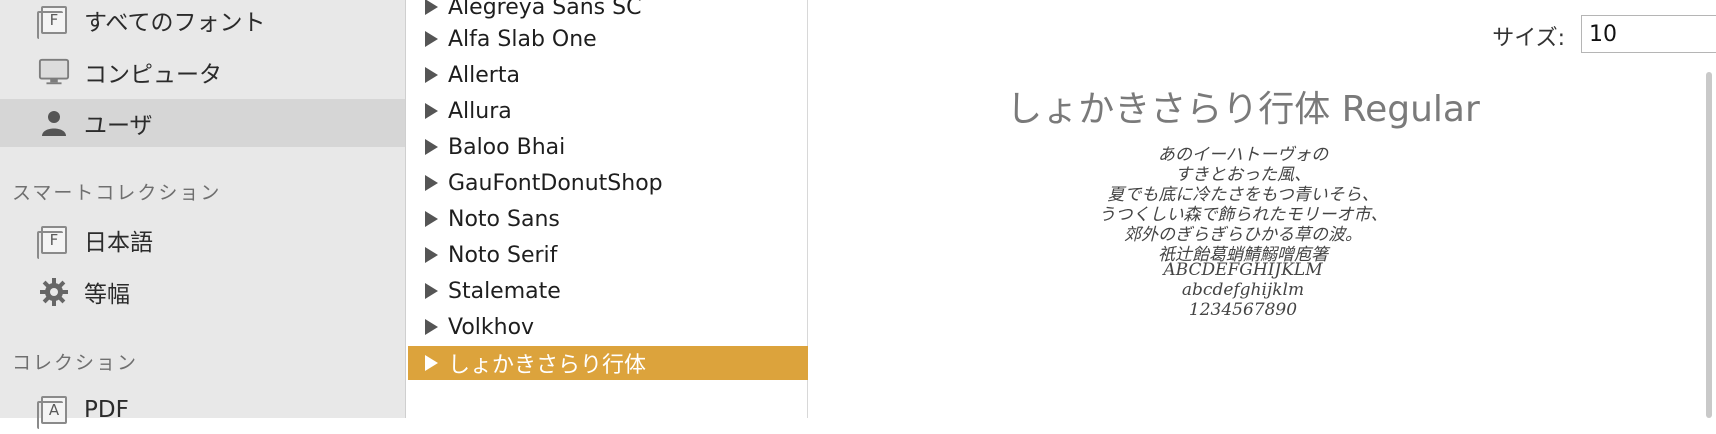 The height and width of the screenshot is (434, 1716). Describe the element at coordinates (1243, 270) in the screenshot. I see `sample-text-line: ABCDEFGHIJKLM` at that location.